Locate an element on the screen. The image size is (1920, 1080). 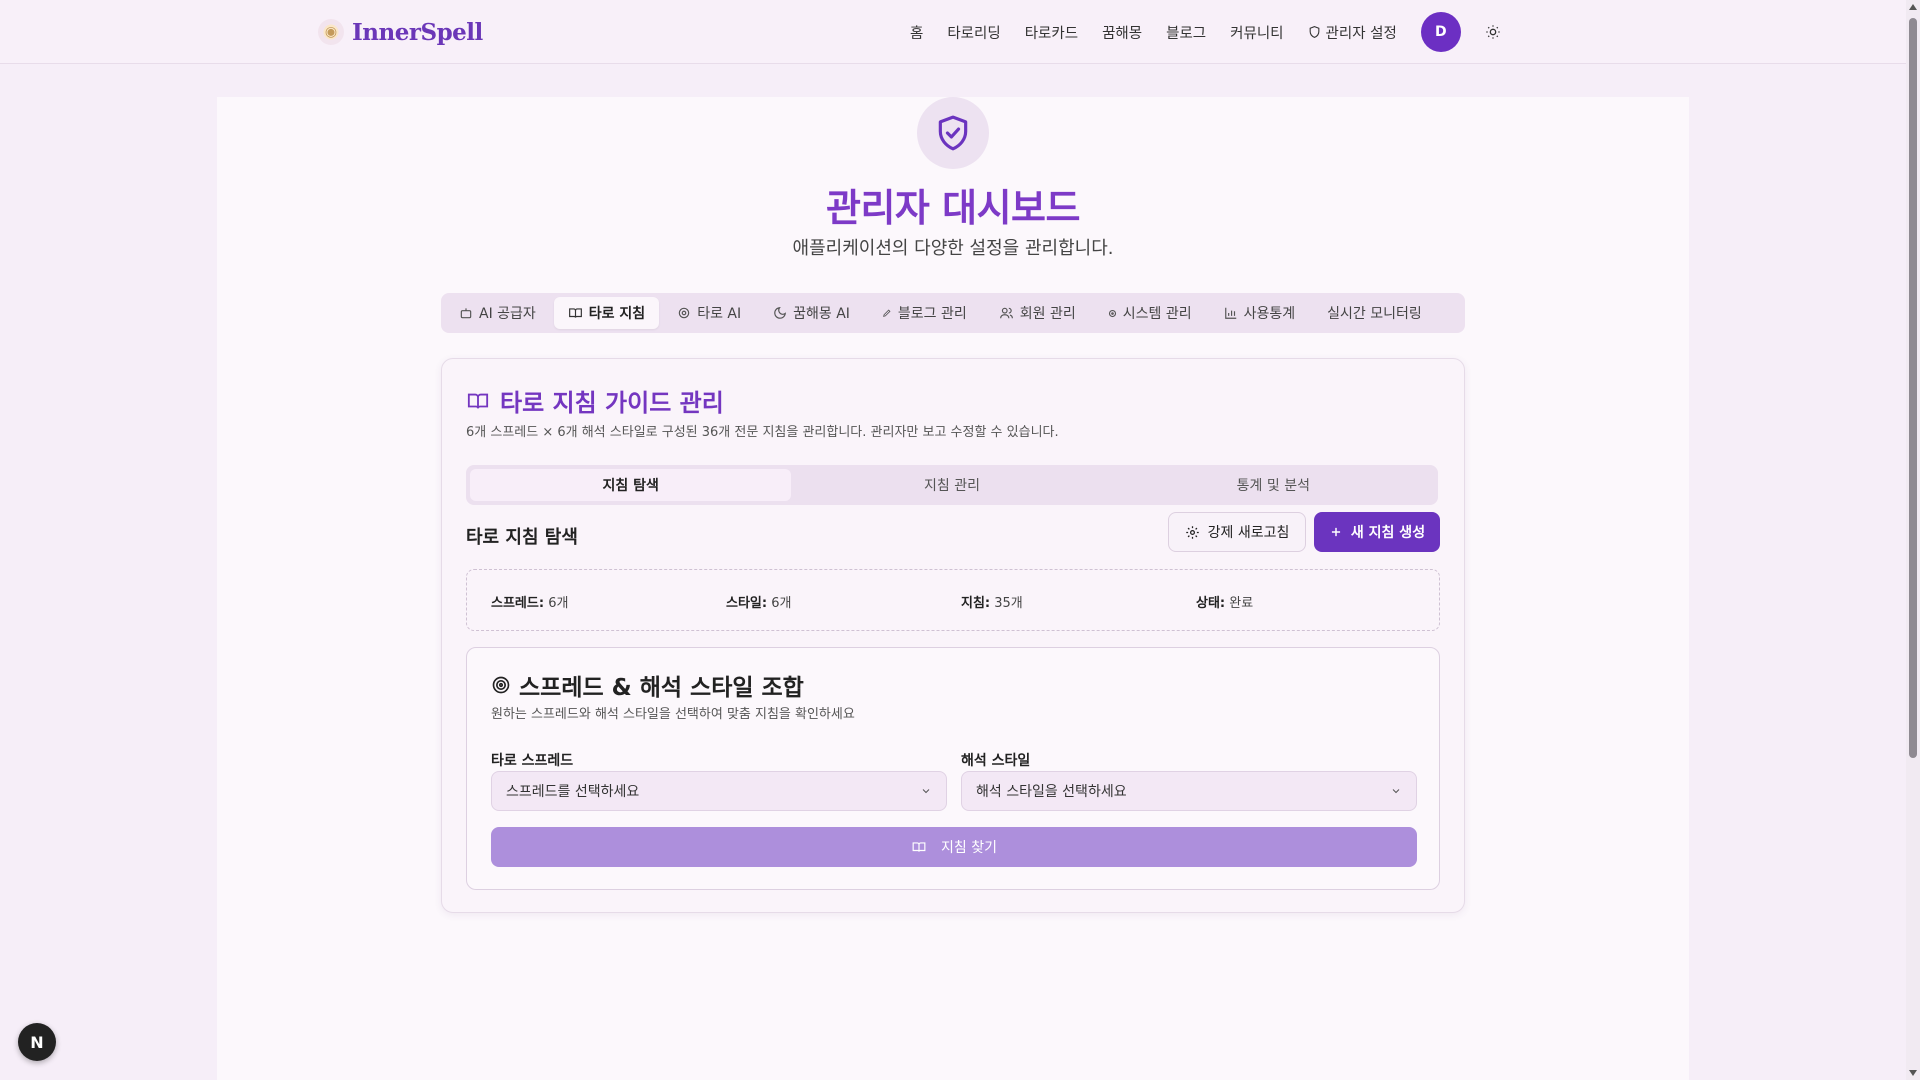
force-refresh-button: 강제 새로고침 is located at coordinates (1237, 532).